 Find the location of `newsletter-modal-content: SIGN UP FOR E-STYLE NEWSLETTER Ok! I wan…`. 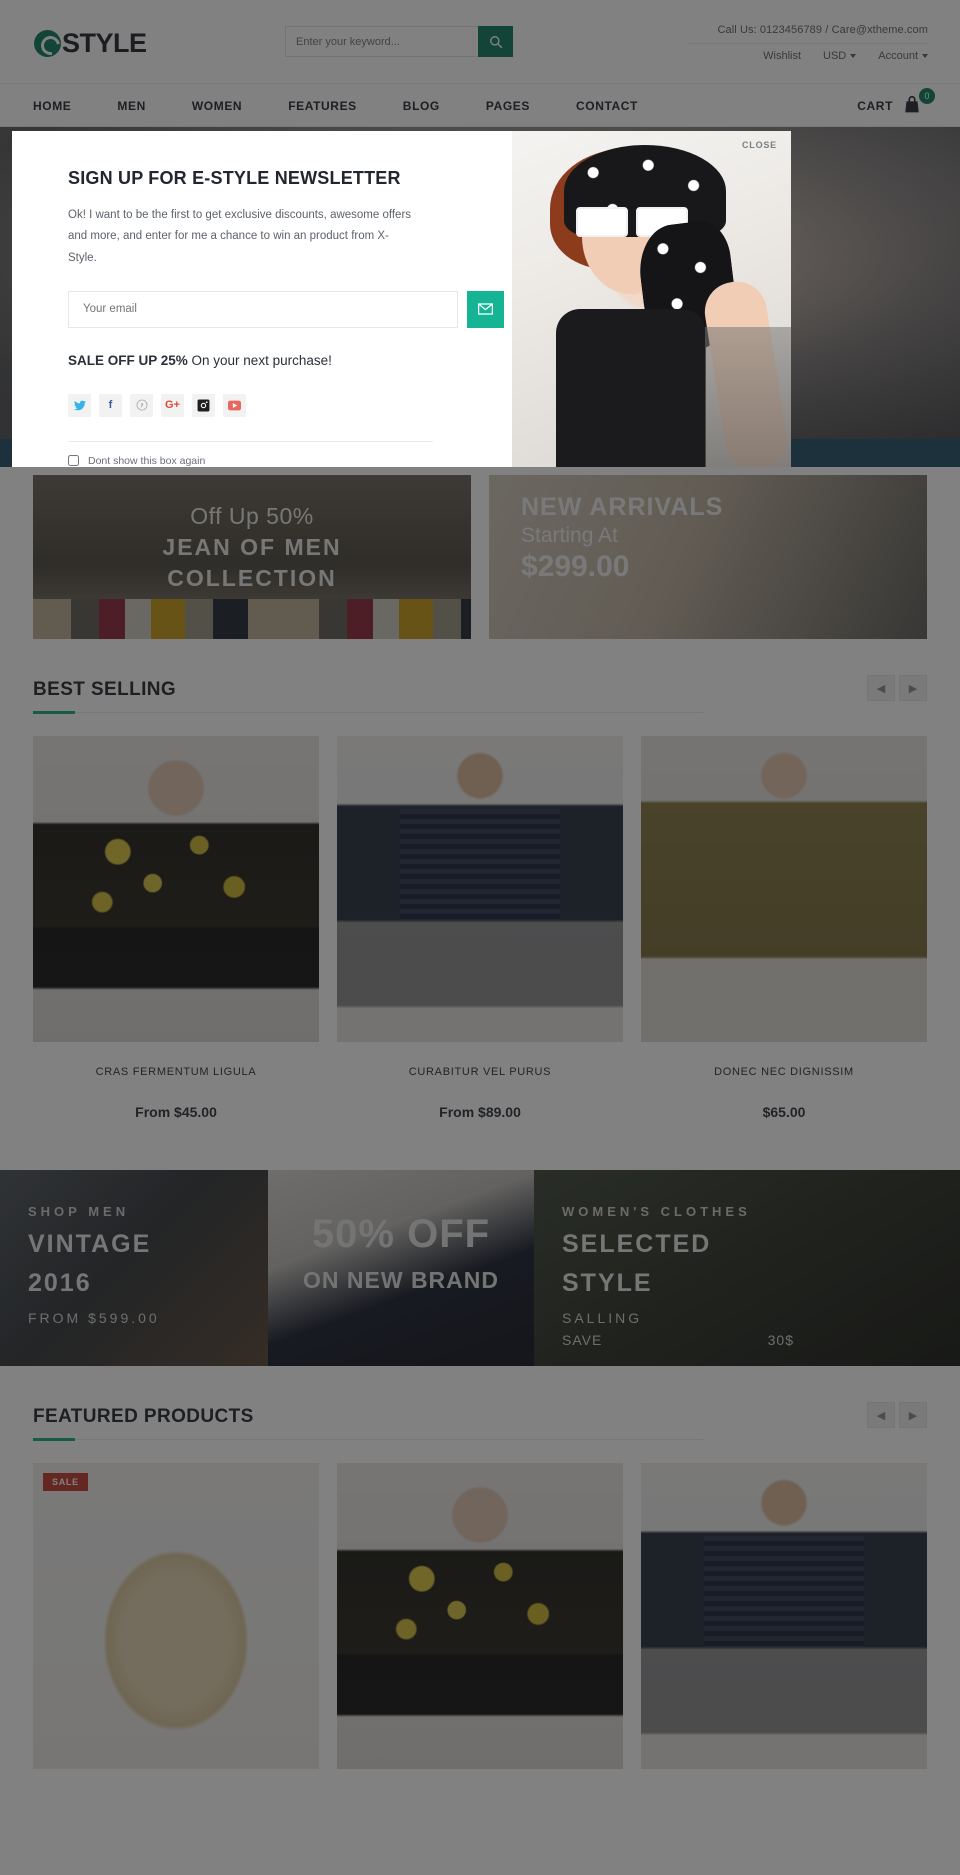

newsletter-modal-content: SIGN UP FOR E-STYLE NEWSLETTER Ok! I wan… is located at coordinates (262, 299).